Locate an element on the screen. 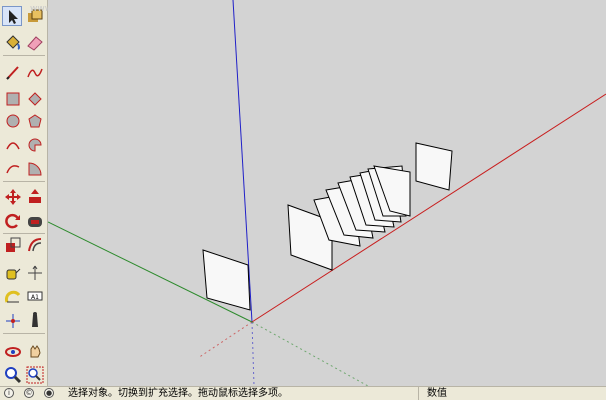 The width and height of the screenshot is (606, 400). arc-icon is located at coordinates (13, 146).